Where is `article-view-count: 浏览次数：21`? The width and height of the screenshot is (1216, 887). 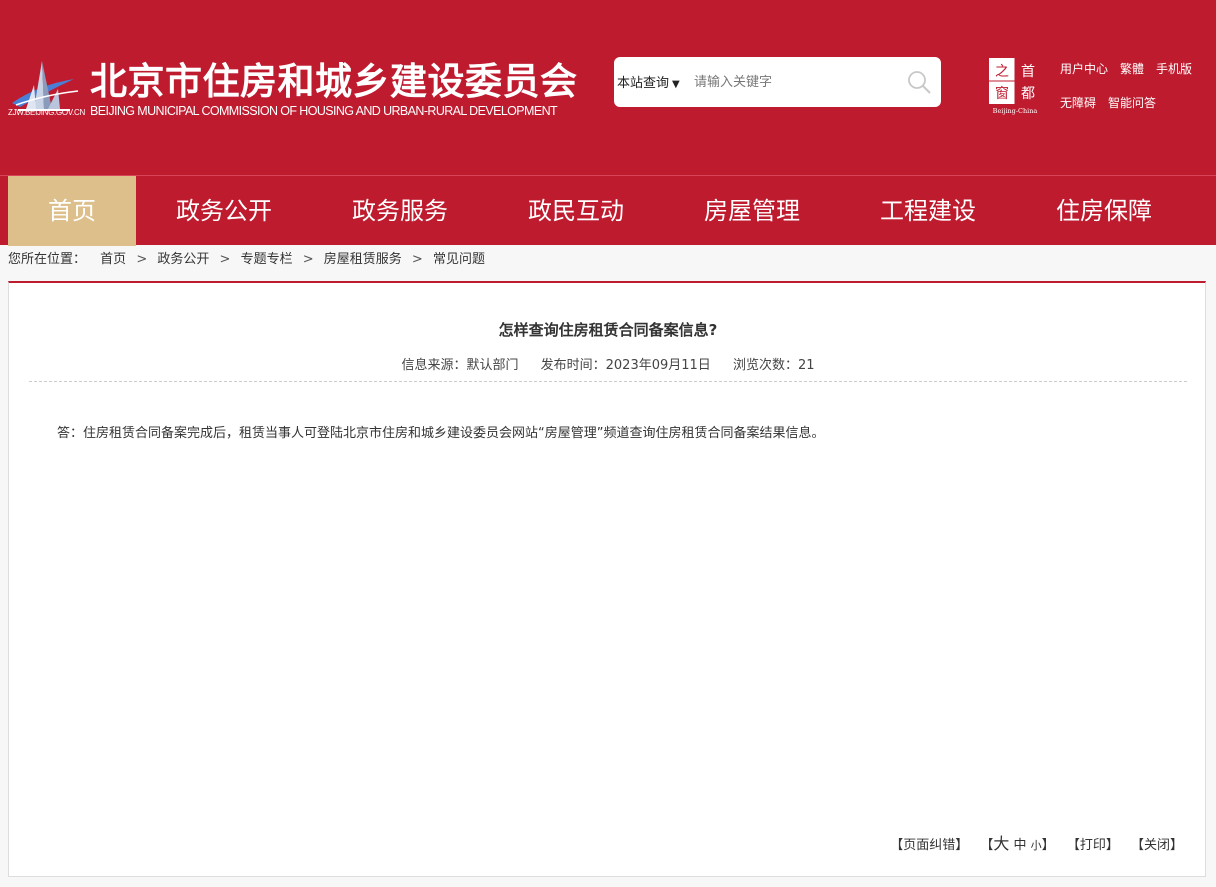
article-view-count: 浏览次数：21 is located at coordinates (773, 365).